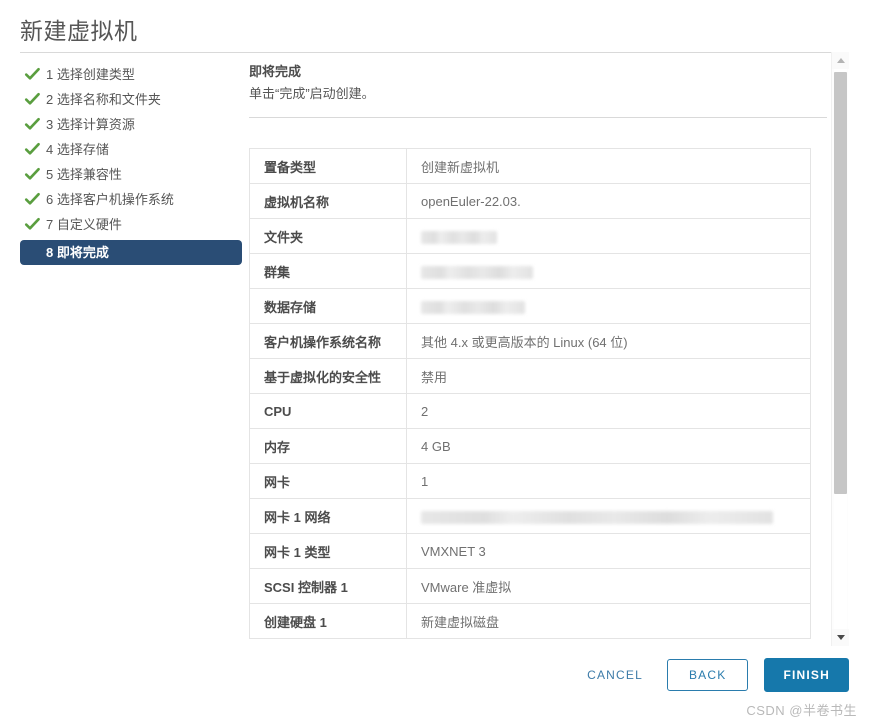 The width and height of the screenshot is (869, 722). What do you see at coordinates (328, 166) in the screenshot?
I see `summary-key: 置备类型` at bounding box center [328, 166].